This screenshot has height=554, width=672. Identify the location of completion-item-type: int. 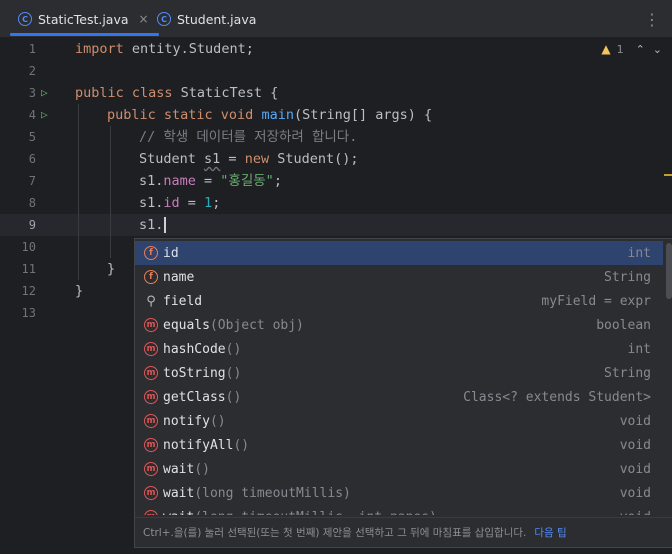
(639, 253).